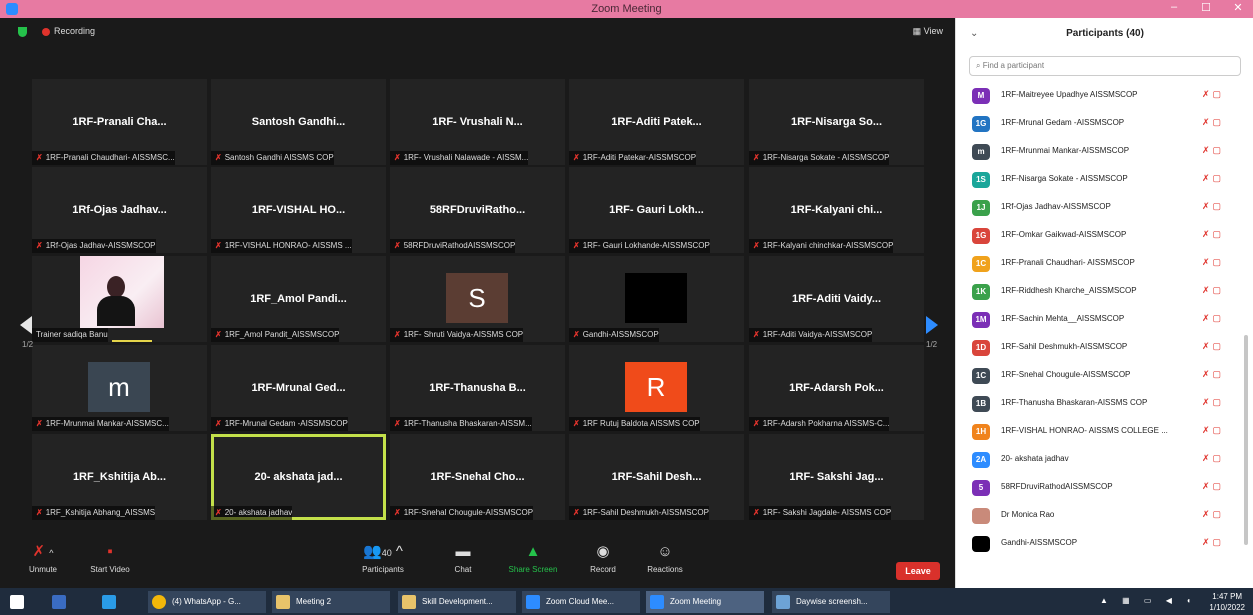 The width and height of the screenshot is (1253, 615). What do you see at coordinates (1101, 376) in the screenshot?
I see `participant-row: 1C 1RF-Snehal Chougule-AISSMSCOP ✗▢` at bounding box center [1101, 376].